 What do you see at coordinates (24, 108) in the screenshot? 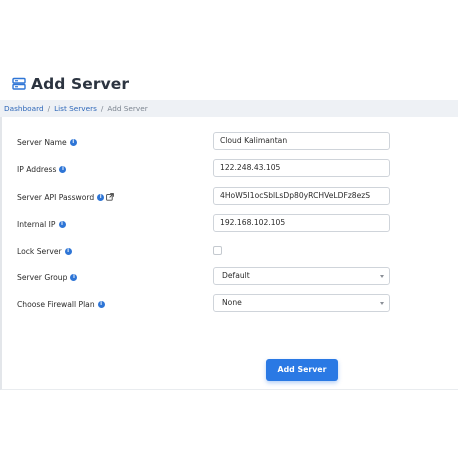
I see `breadcrumb-dashboard: Dashboard` at bounding box center [24, 108].